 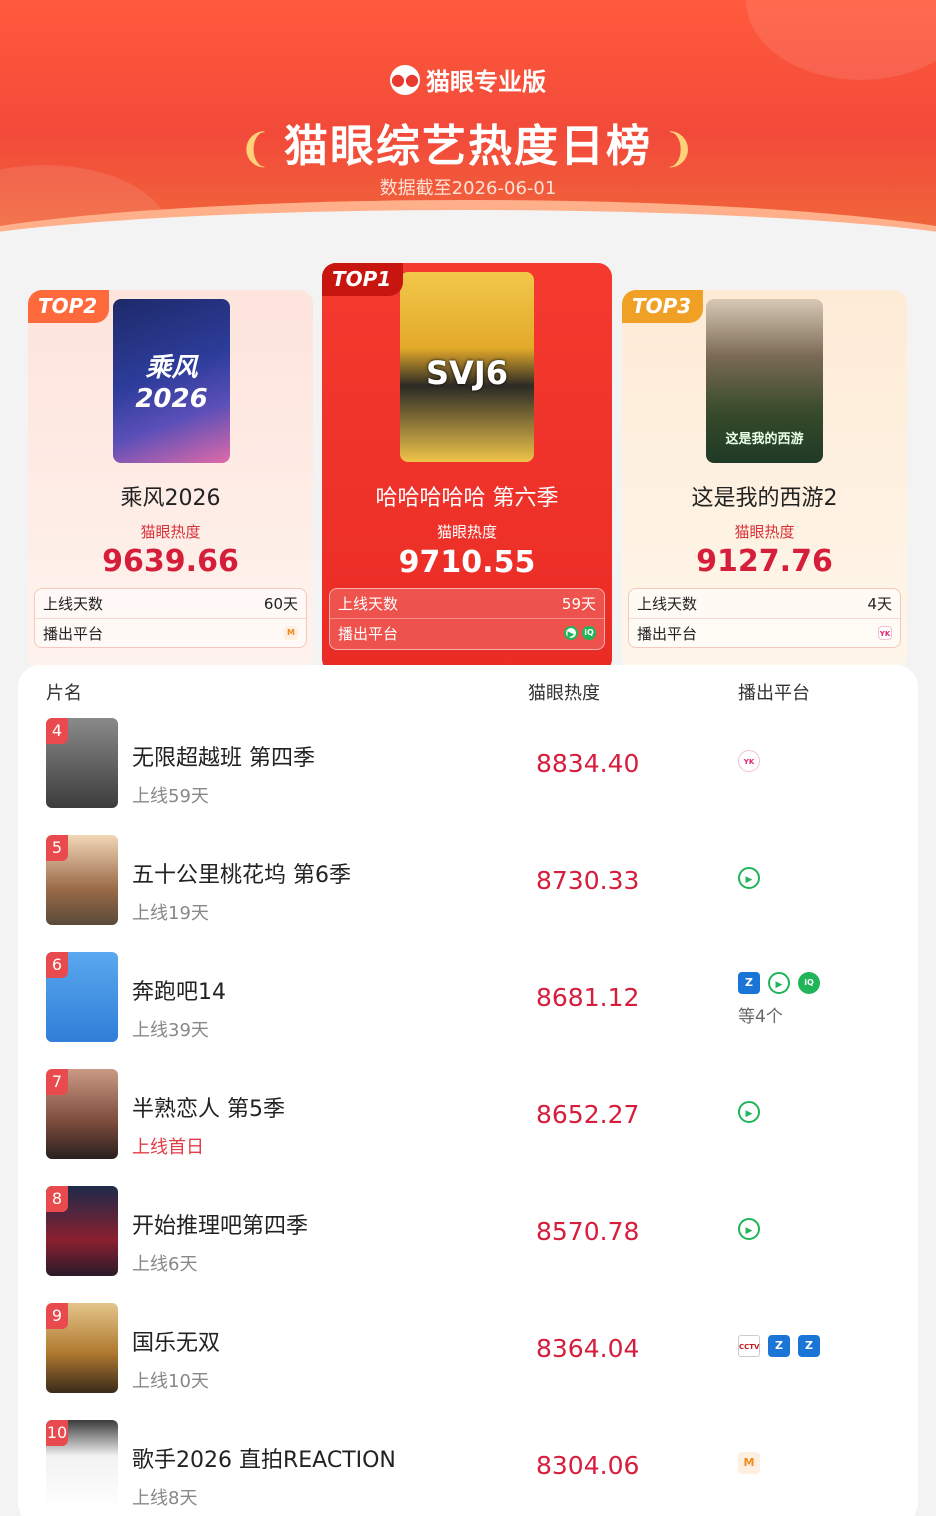 What do you see at coordinates (170, 561) in the screenshot?
I see `heat-score: 9639.66` at bounding box center [170, 561].